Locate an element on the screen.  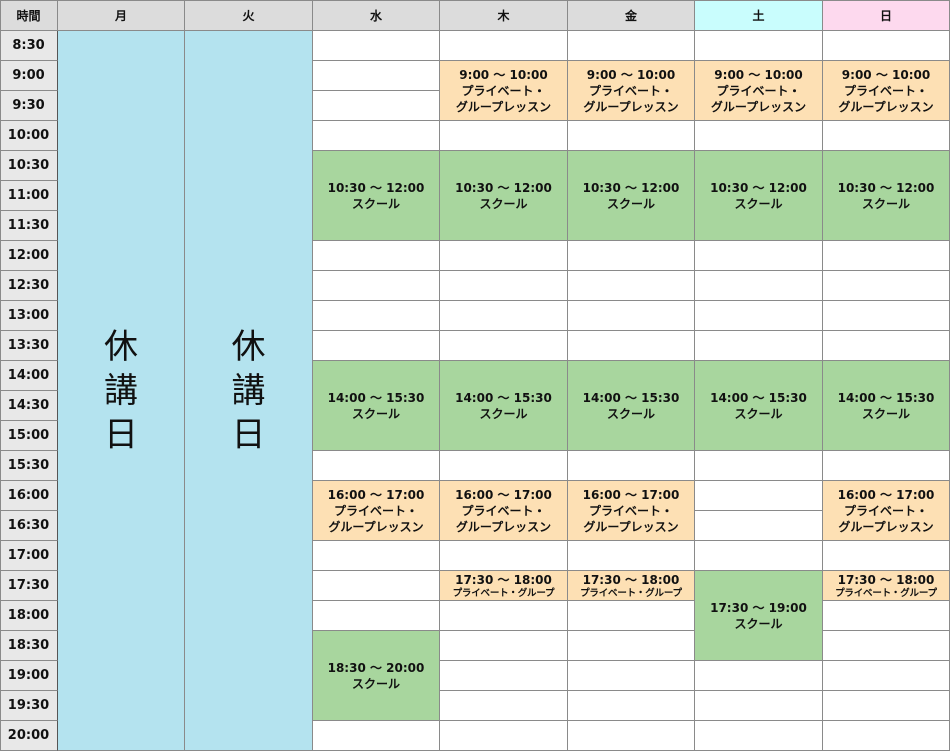
event-time: 14:00 〜 15:30 is located at coordinates (758, 397).